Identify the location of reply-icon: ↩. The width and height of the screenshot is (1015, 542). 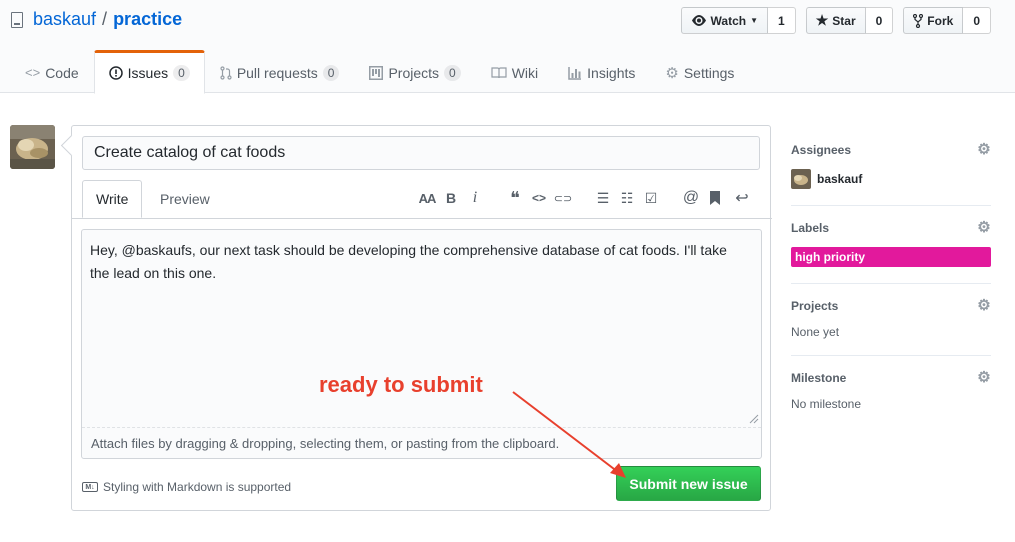
(742, 198).